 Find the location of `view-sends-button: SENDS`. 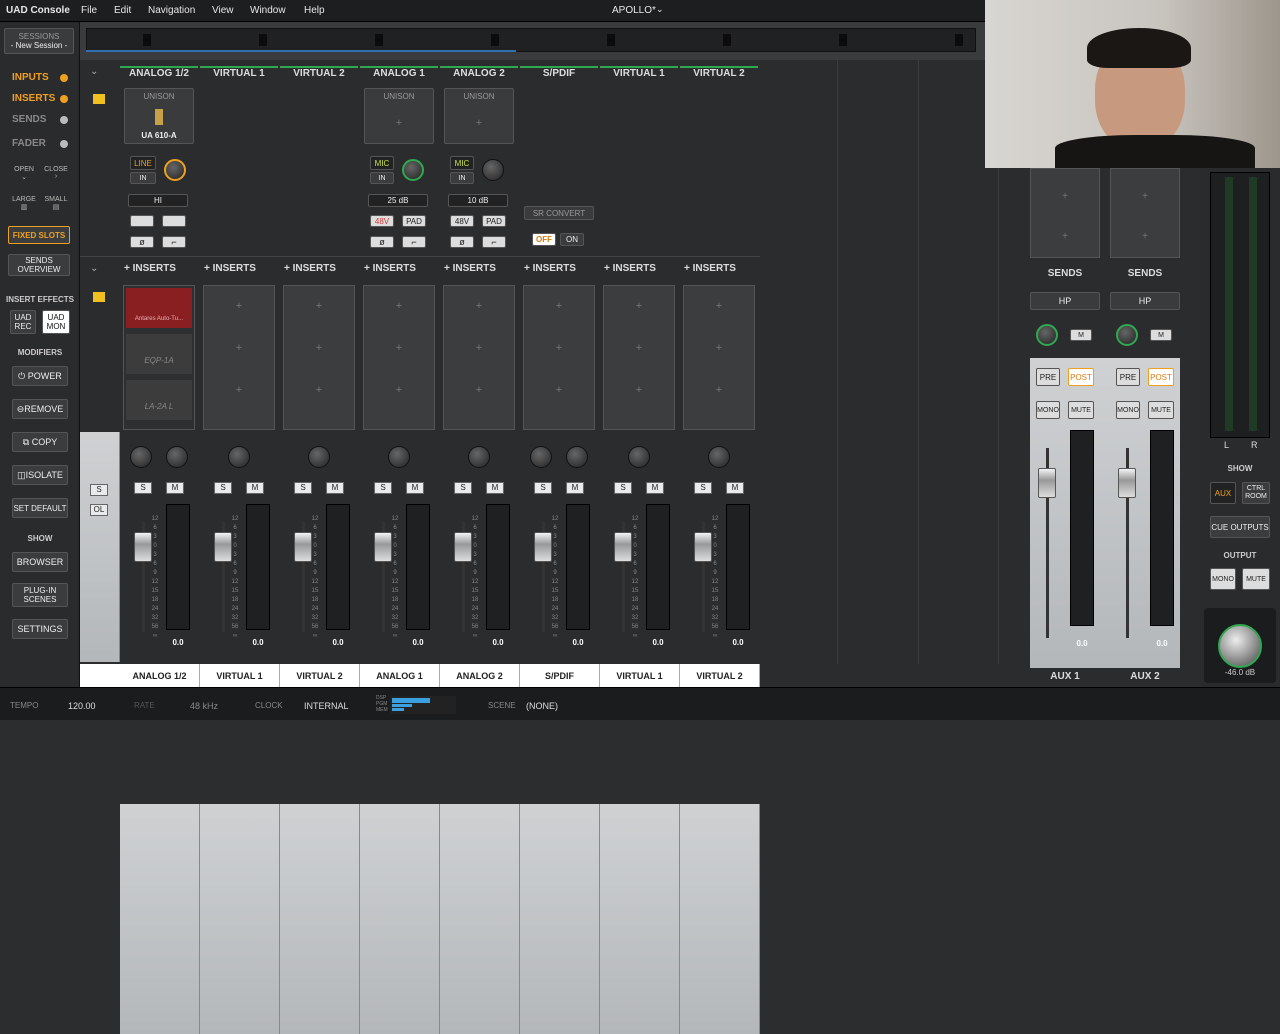

view-sends-button: SENDS is located at coordinates (40, 119).